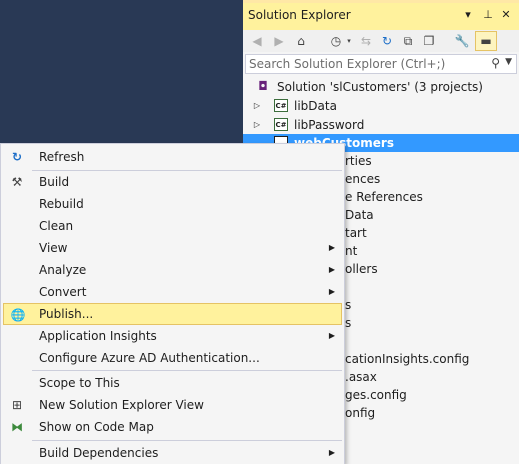  What do you see at coordinates (17, 405) in the screenshot?
I see `new-view-icon: ⊞` at bounding box center [17, 405].